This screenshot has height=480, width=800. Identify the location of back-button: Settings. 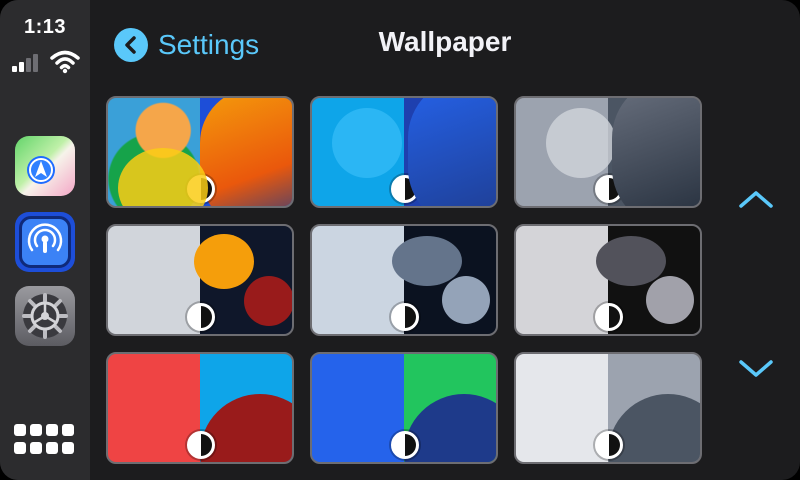
(186, 45).